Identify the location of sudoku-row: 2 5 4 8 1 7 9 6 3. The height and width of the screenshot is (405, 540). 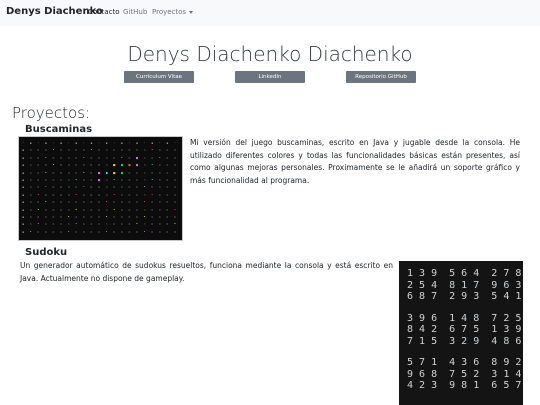
(464, 285).